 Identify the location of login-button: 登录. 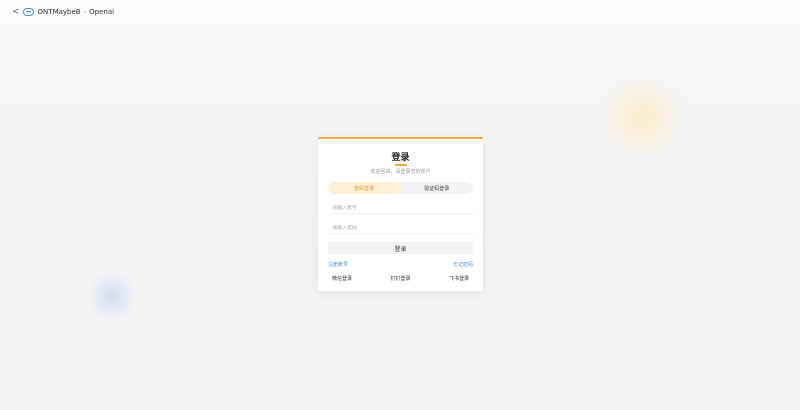
(400, 248).